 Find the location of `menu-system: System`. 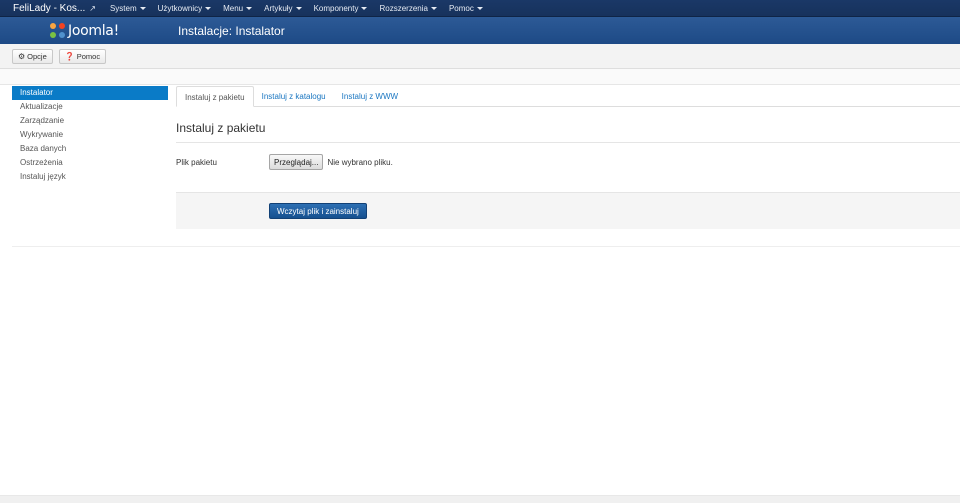

menu-system: System is located at coordinates (128, 8).